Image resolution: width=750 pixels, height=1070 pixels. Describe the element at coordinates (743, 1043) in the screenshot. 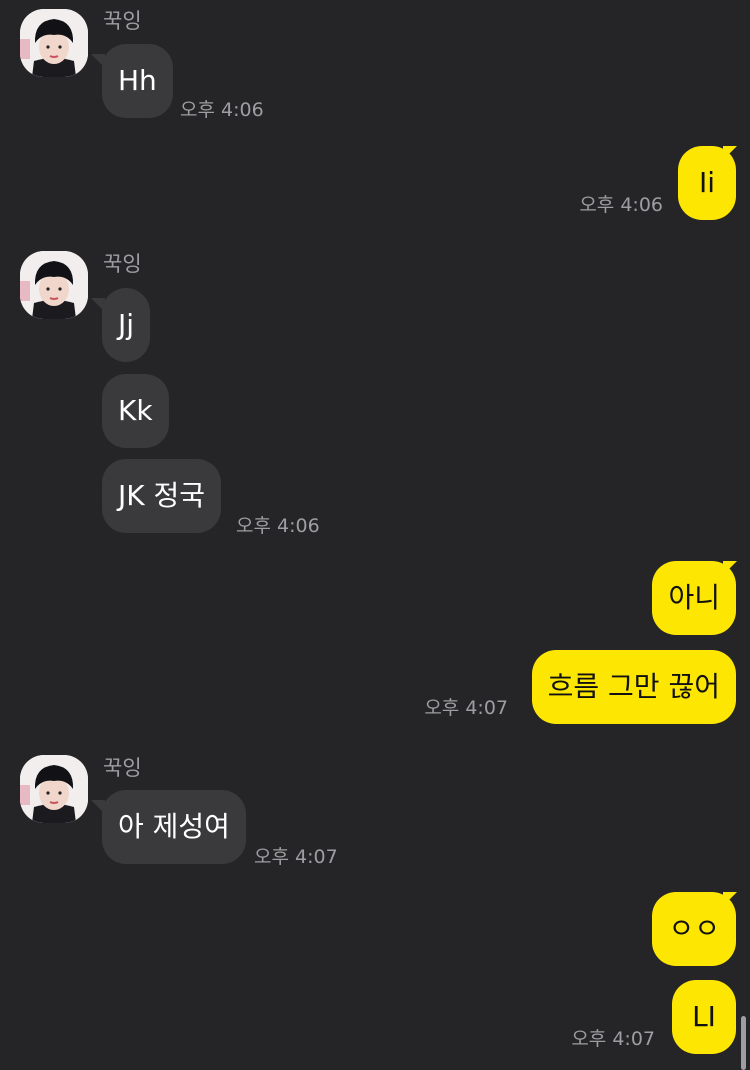

I see `scrollbar` at that location.